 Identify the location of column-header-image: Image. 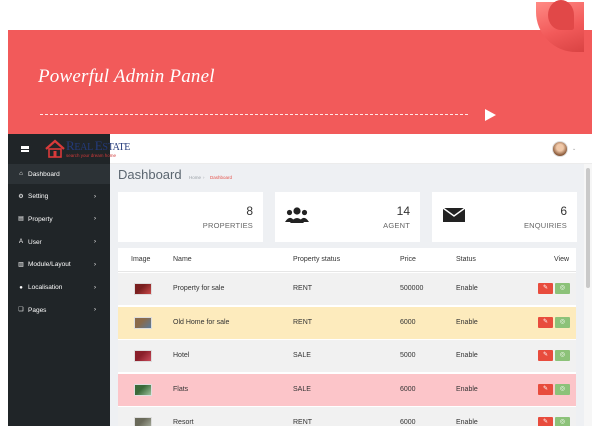
(141, 259).